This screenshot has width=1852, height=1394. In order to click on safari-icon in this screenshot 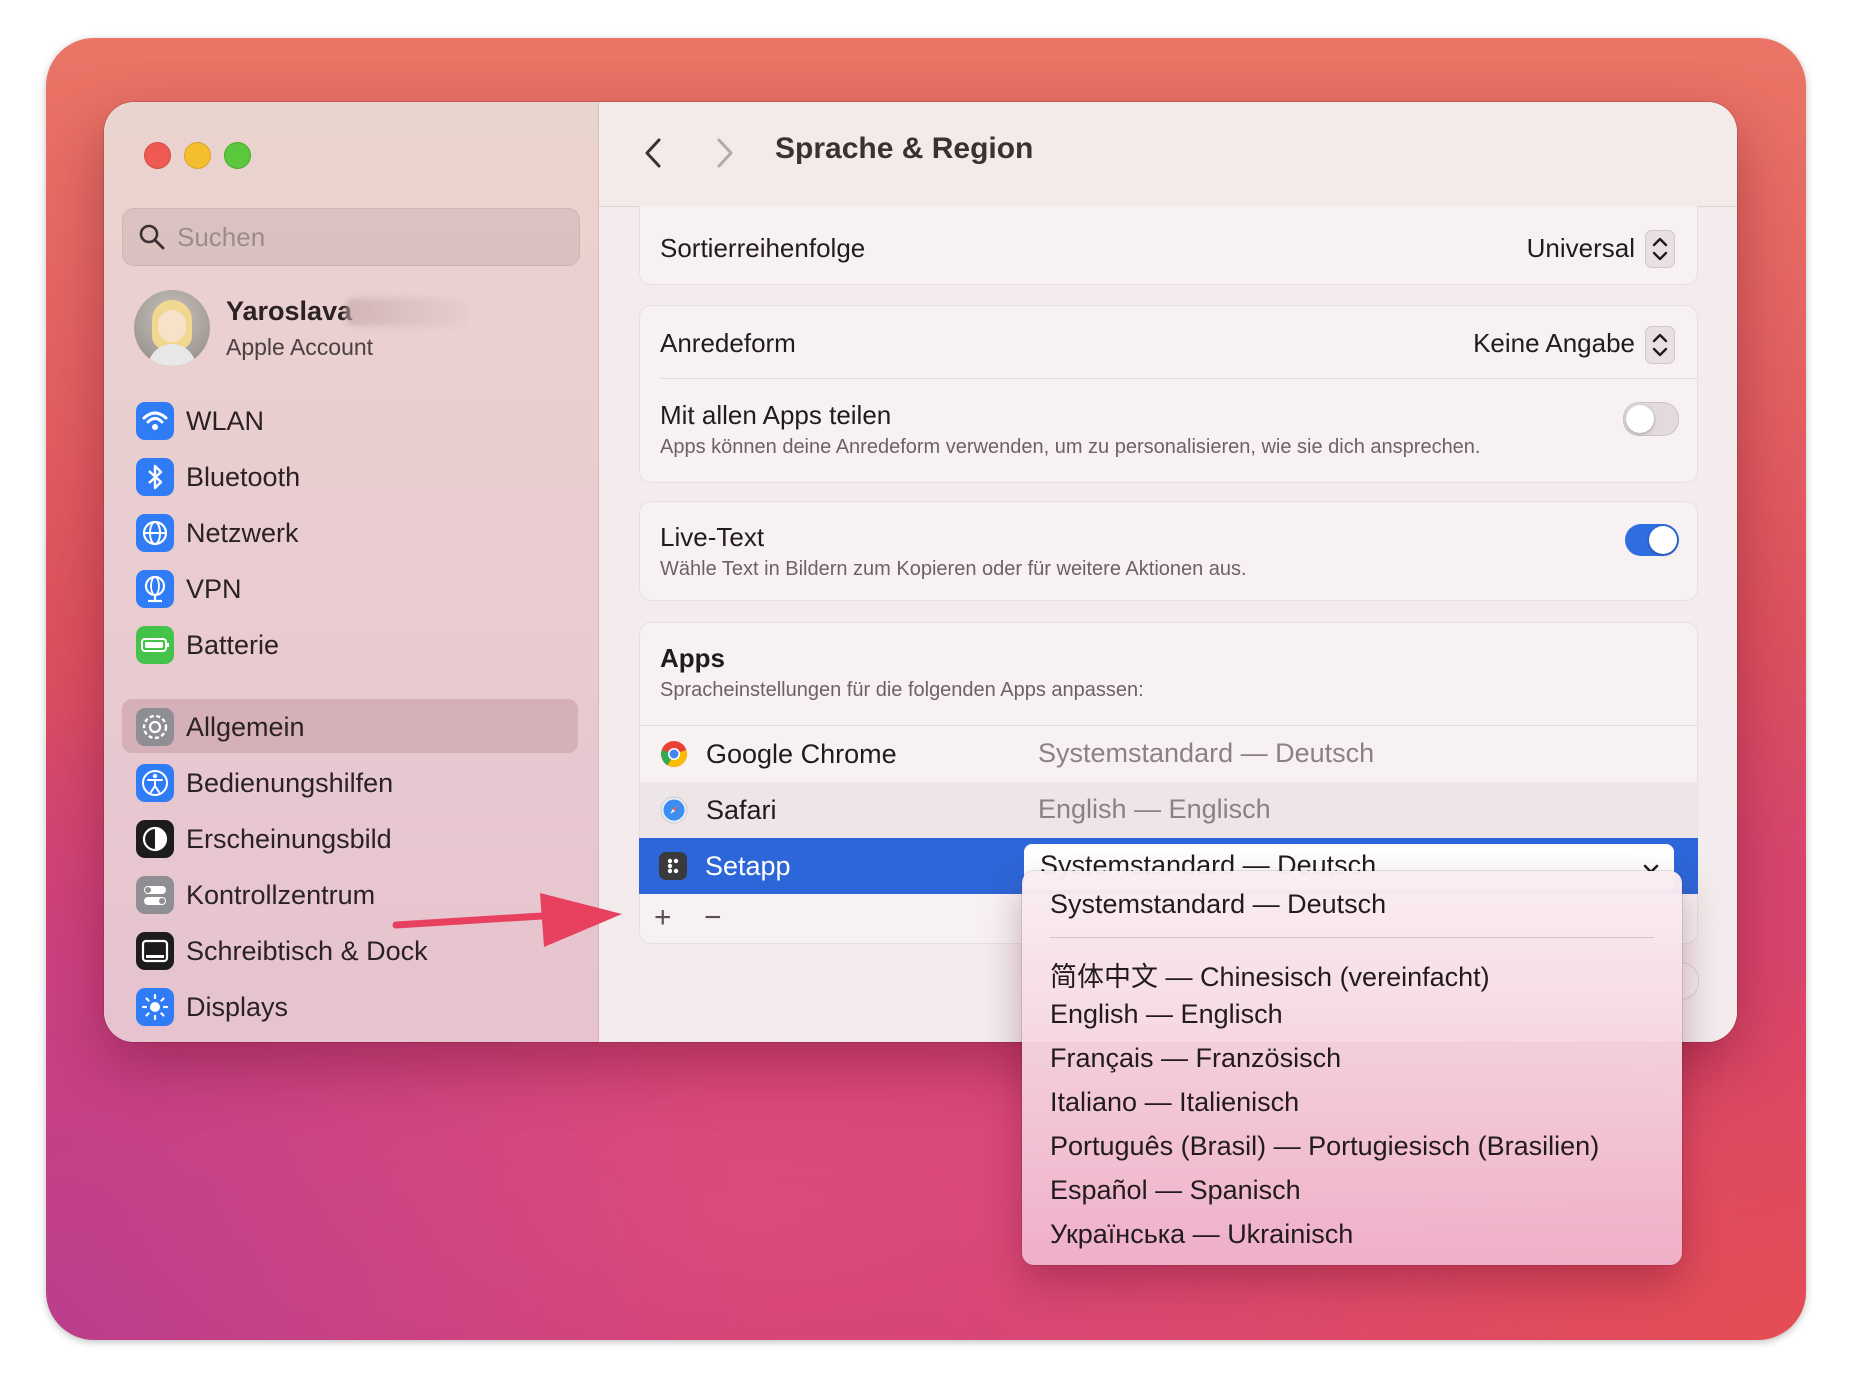, I will do `click(674, 810)`.